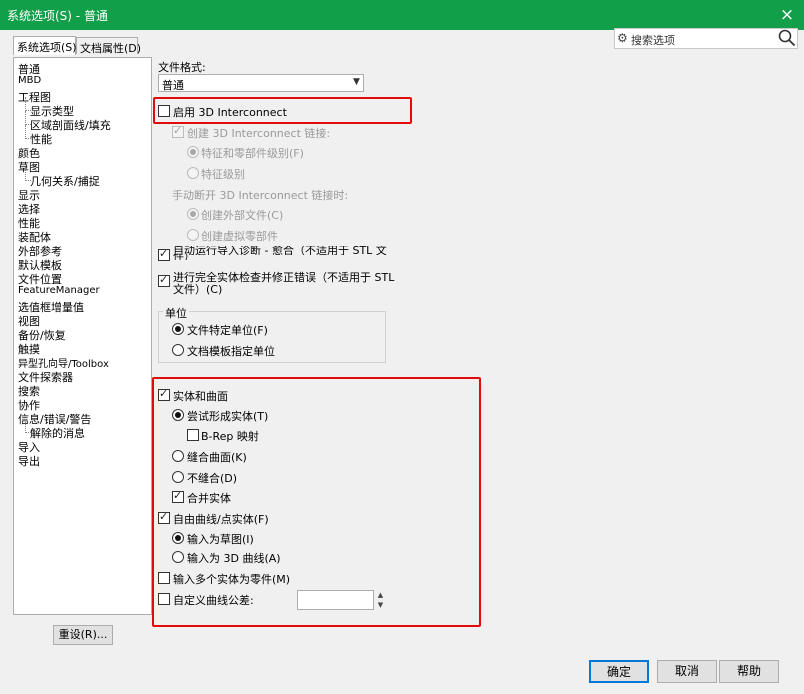 This screenshot has width=804, height=694. I want to click on auto-diagnostics-checkbox, so click(164, 254).